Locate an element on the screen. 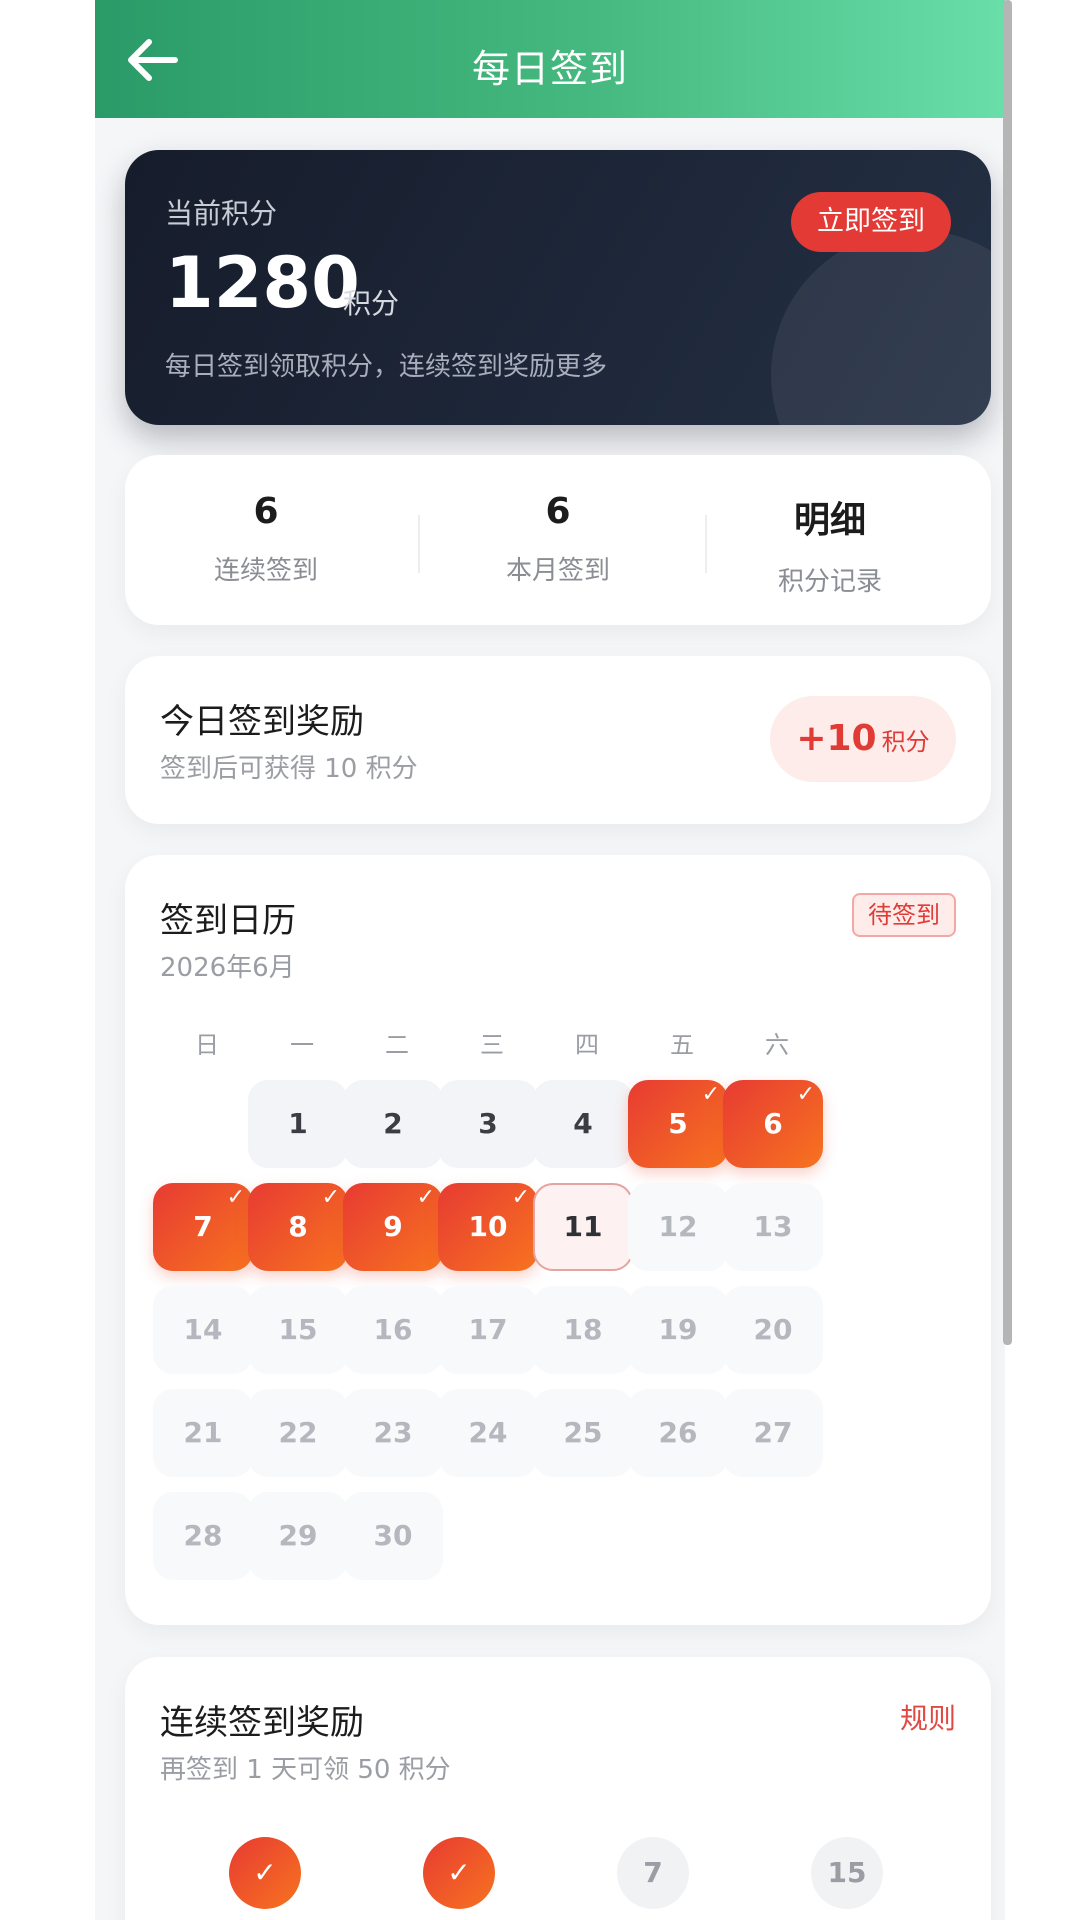 The width and height of the screenshot is (1080, 1920). calendar-day-9: 9 ✓ is located at coordinates (393, 1227).